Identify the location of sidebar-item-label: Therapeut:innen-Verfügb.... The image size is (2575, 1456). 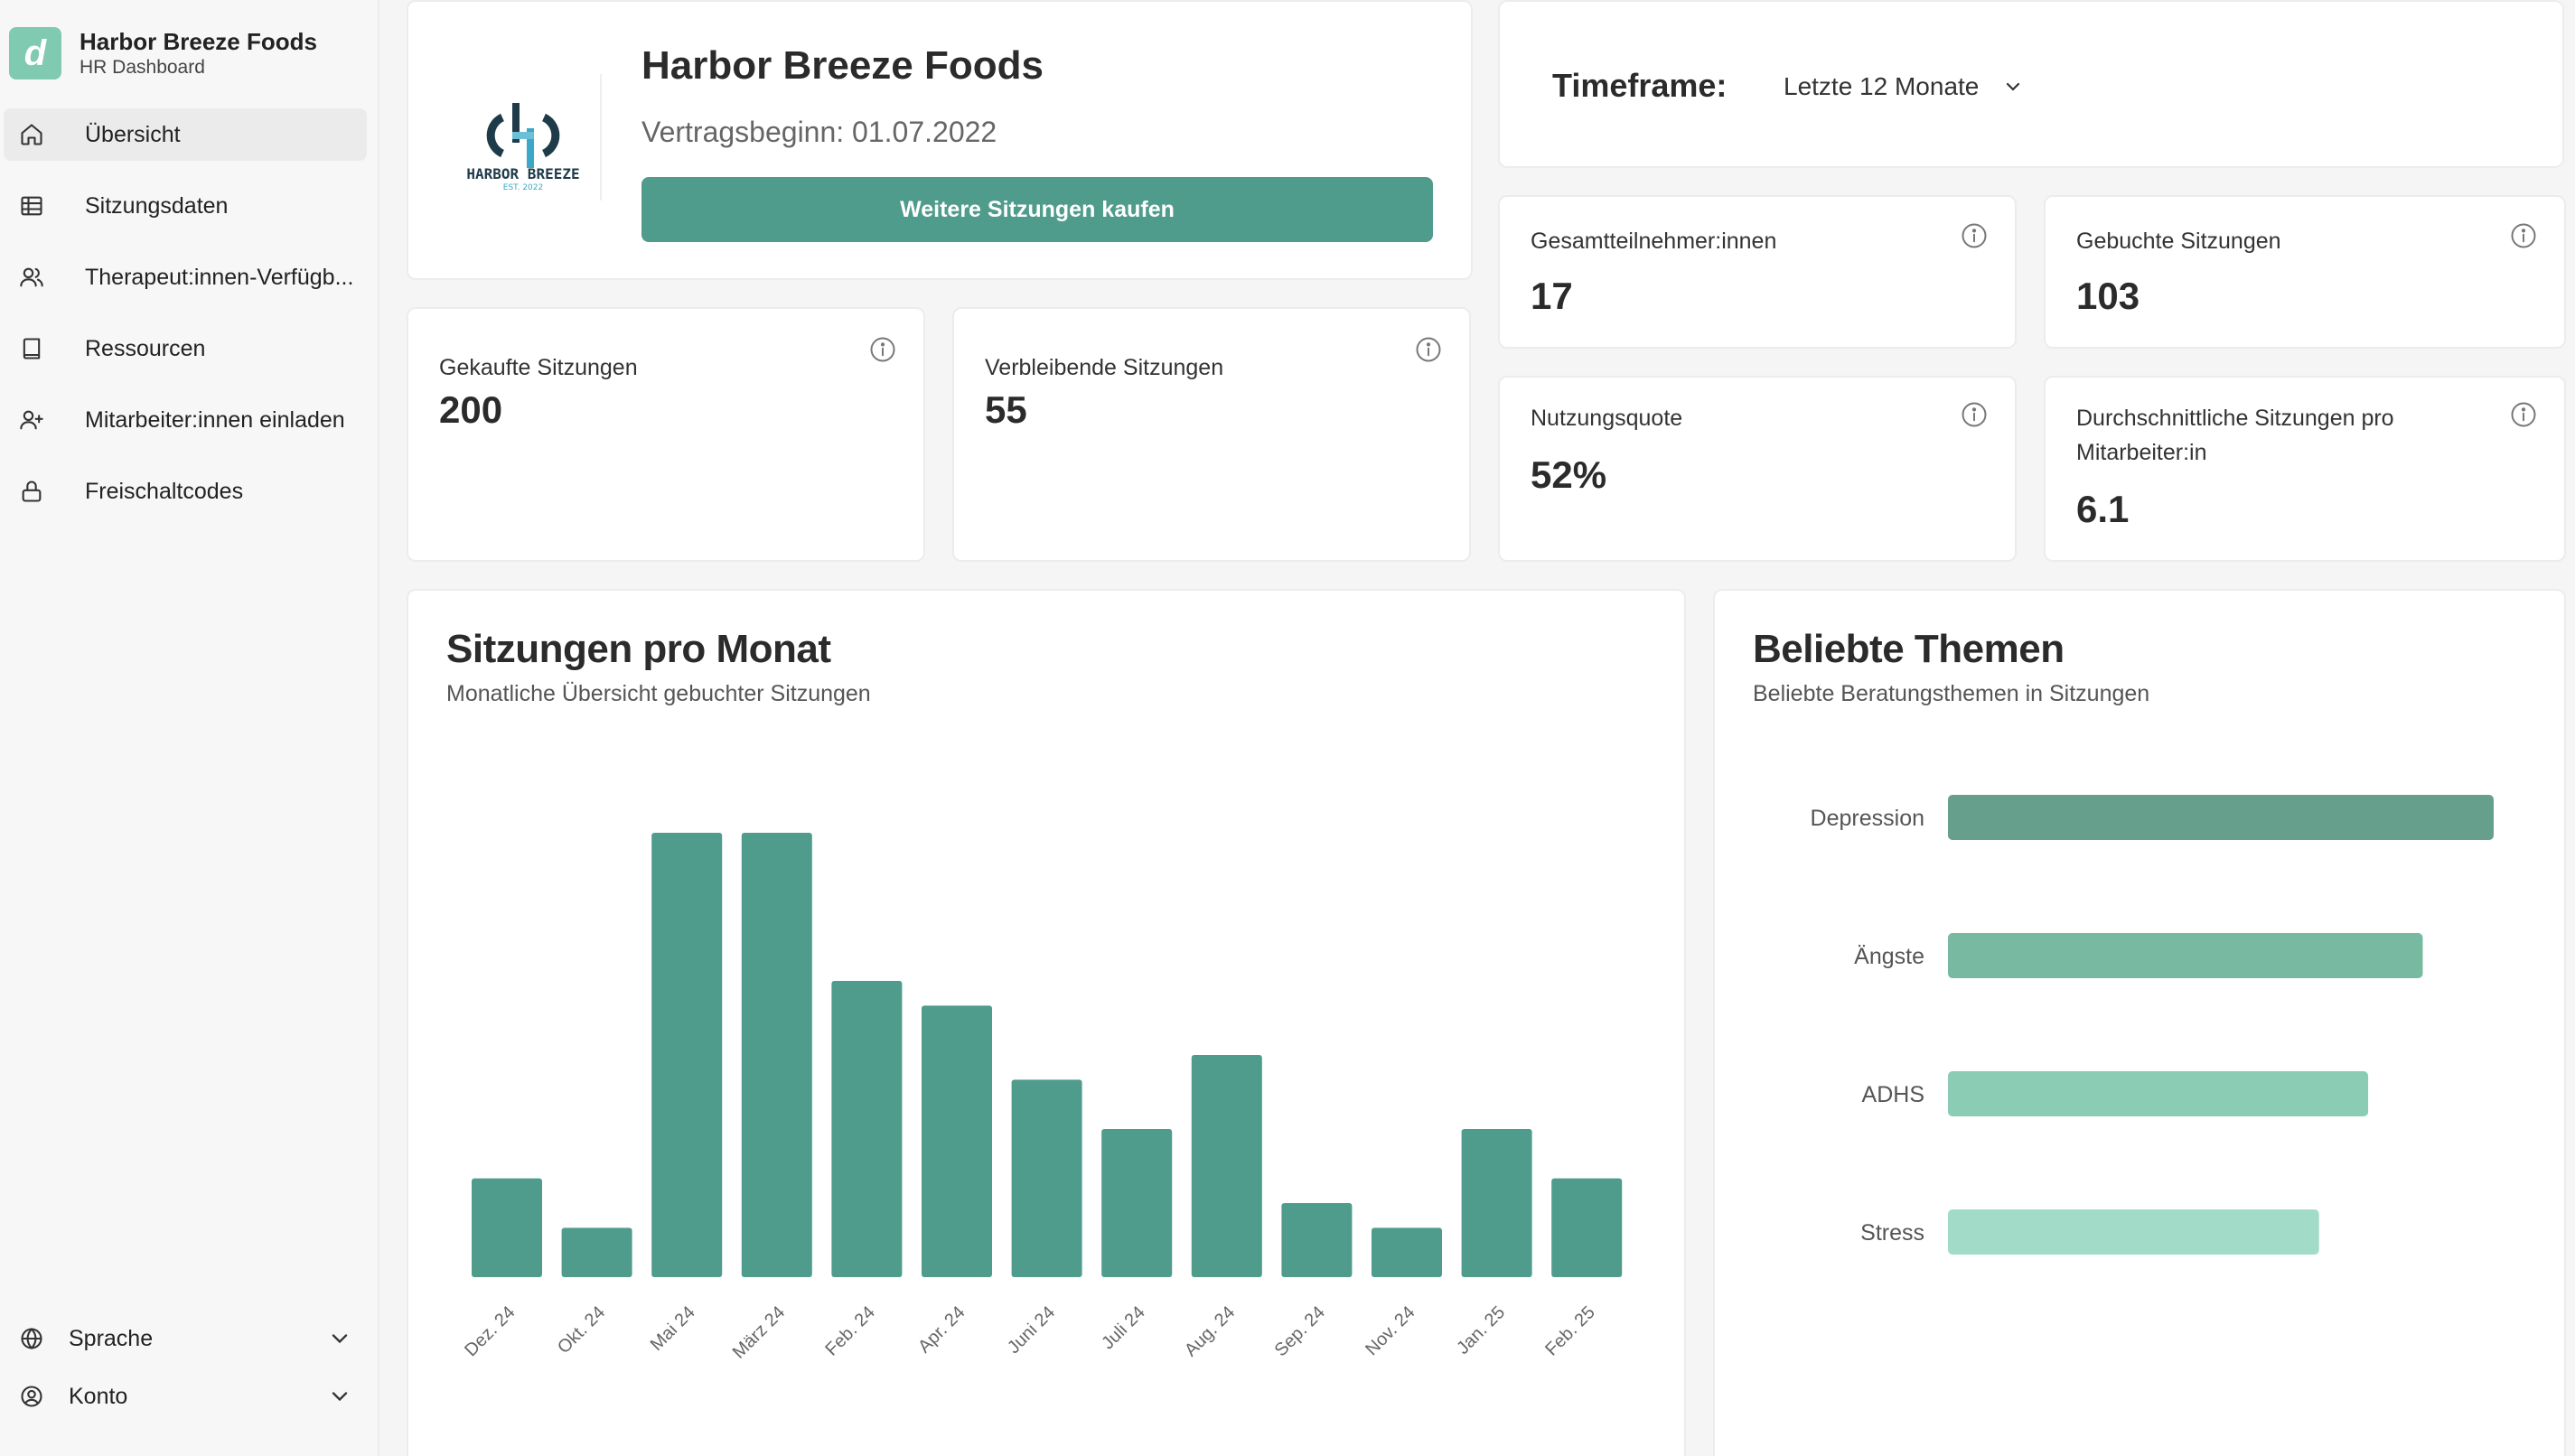
(219, 277).